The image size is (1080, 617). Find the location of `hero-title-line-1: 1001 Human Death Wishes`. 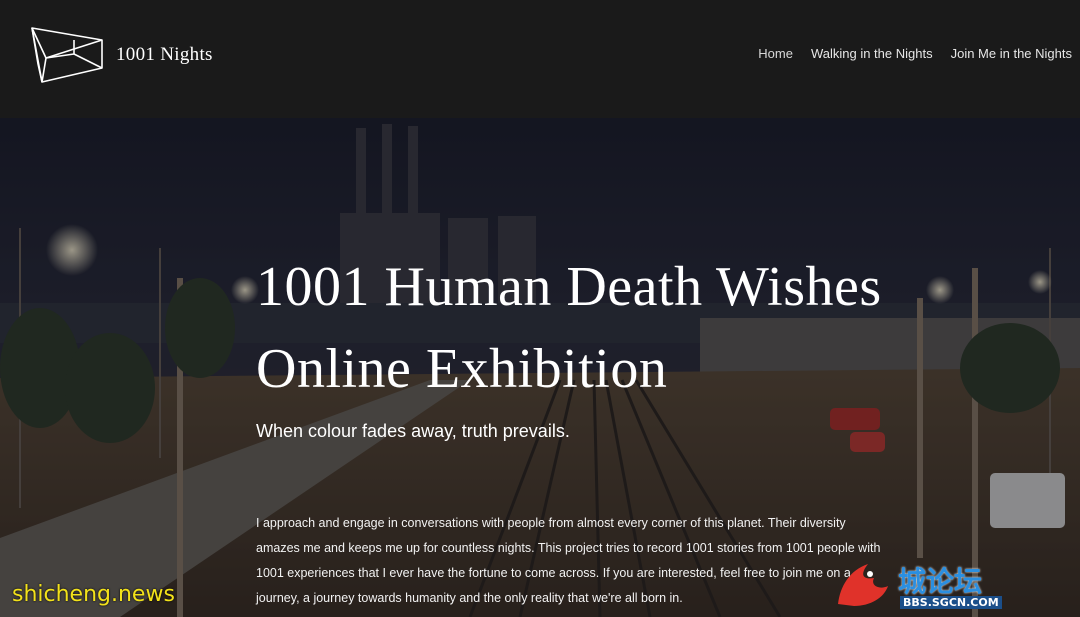

hero-title-line-1: 1001 Human Death Wishes is located at coordinates (569, 287).